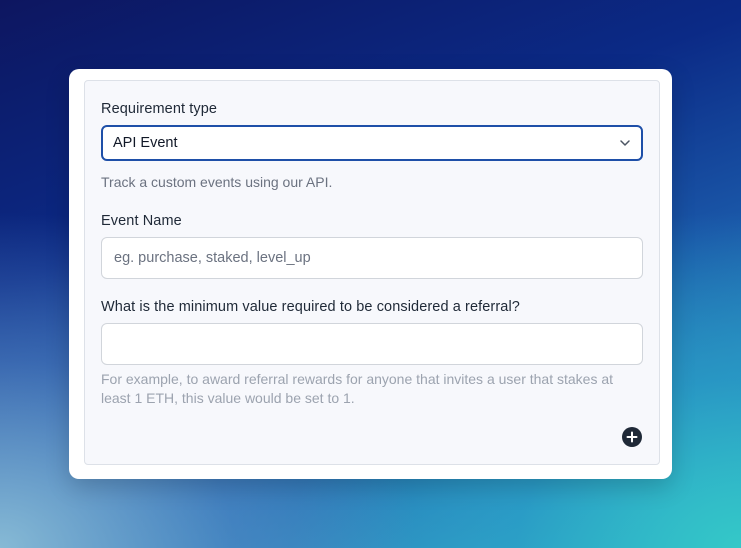 Image resolution: width=741 pixels, height=548 pixels. I want to click on event-name-input, so click(372, 258).